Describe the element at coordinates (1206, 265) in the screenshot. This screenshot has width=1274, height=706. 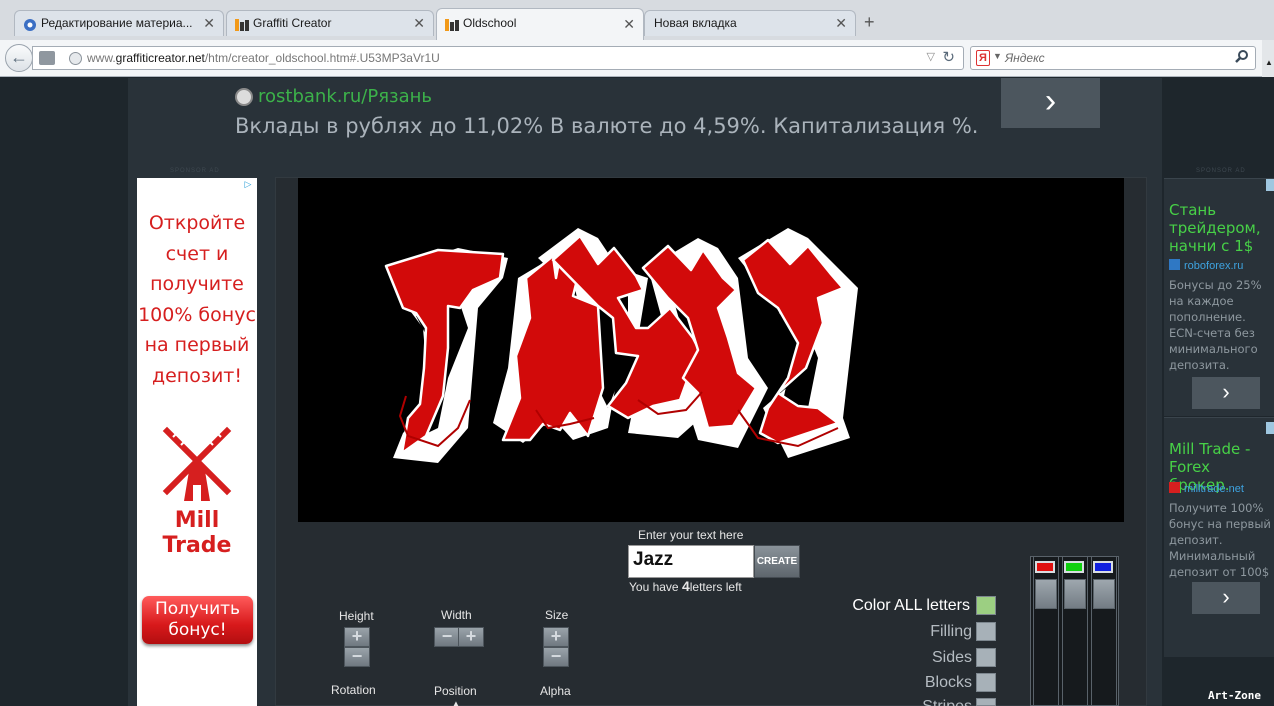
I see `ad-domain: roboforex.ru` at that location.